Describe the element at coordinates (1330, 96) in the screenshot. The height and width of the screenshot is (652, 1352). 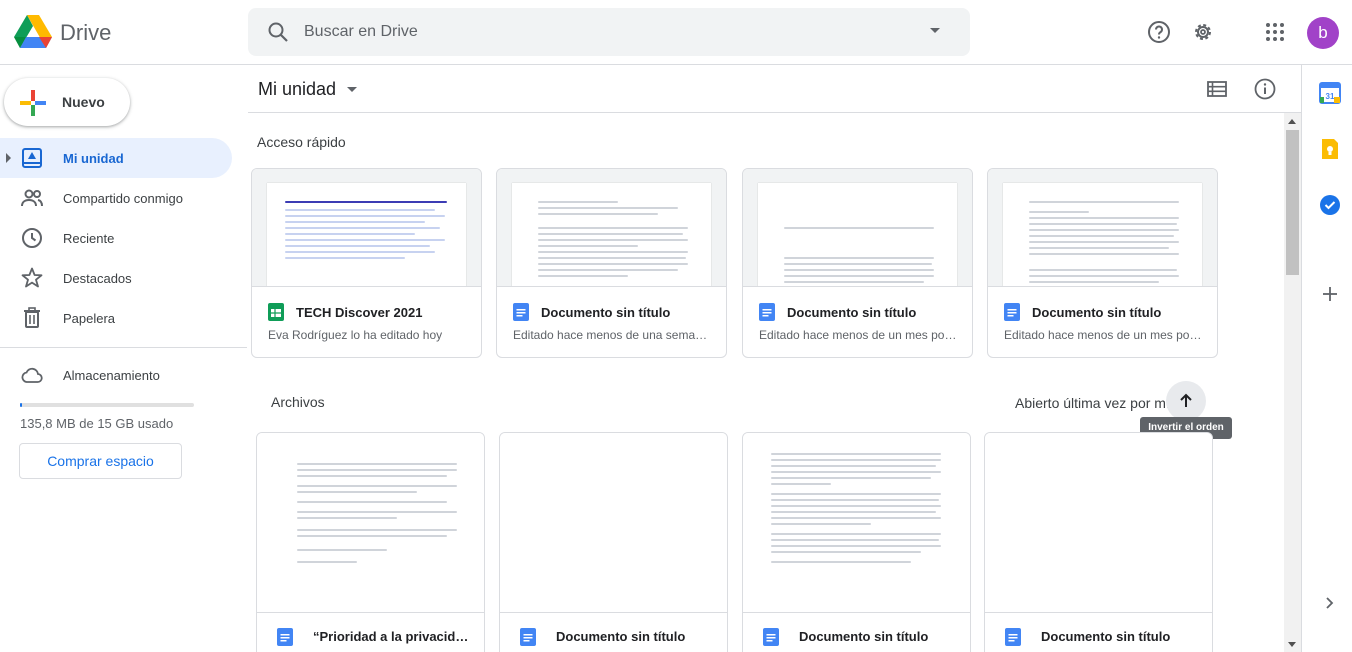
I see `svg-text: 31` at that location.